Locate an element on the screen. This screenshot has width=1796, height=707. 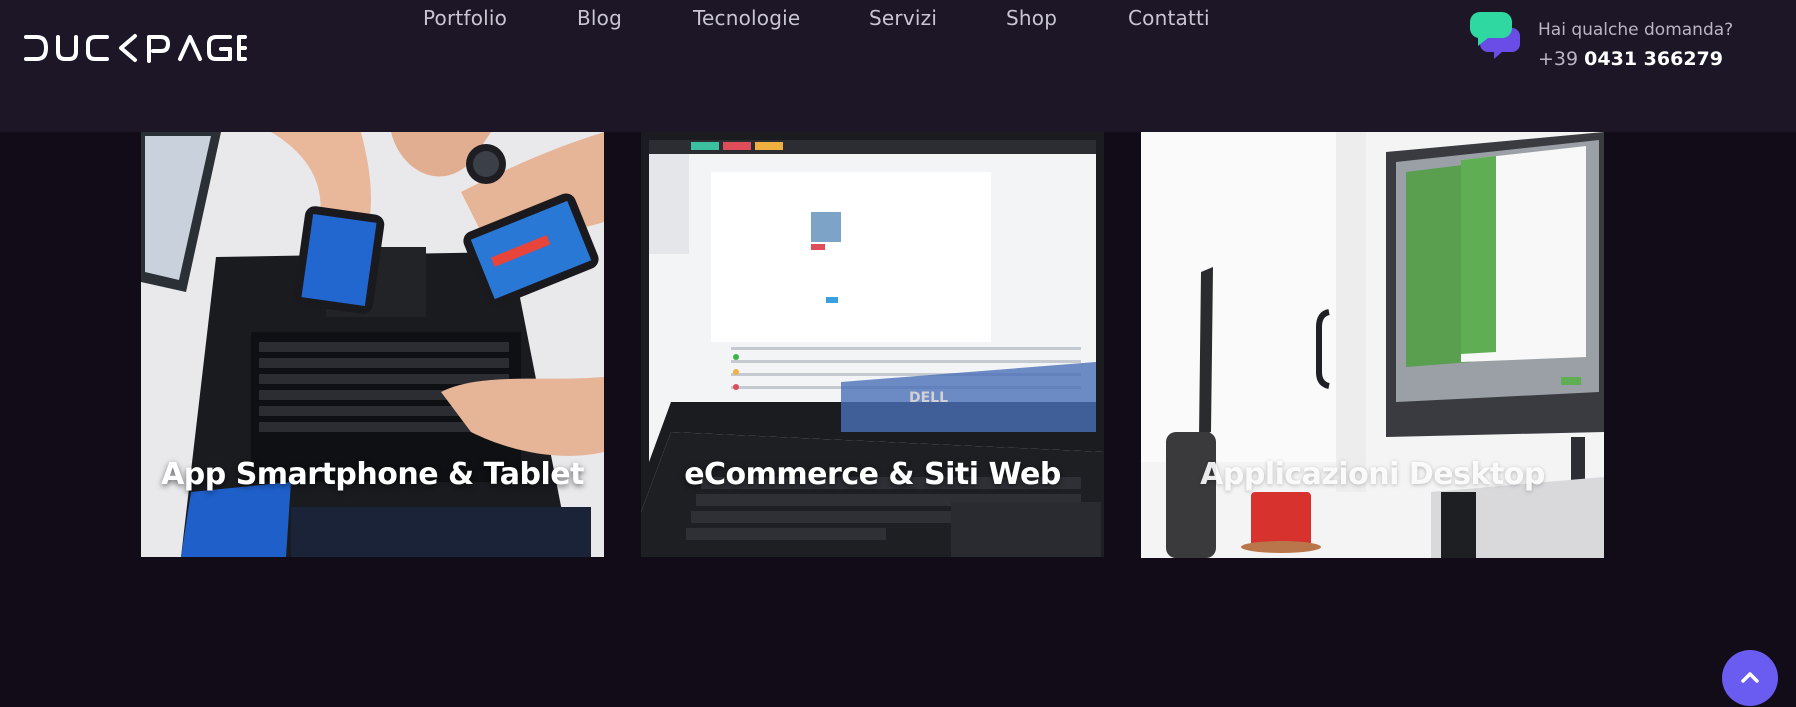
nav-item-tecnologie: Tecnologie is located at coordinates (746, 18).